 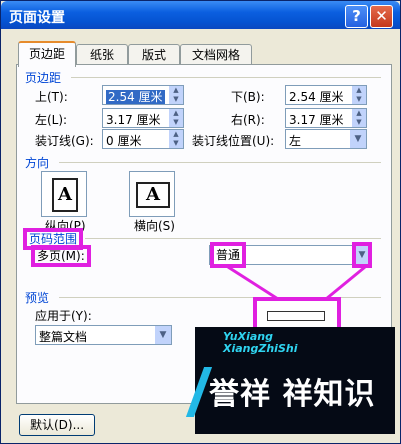 What do you see at coordinates (381, 16) in the screenshot?
I see `close-button: ✕` at bounding box center [381, 16].